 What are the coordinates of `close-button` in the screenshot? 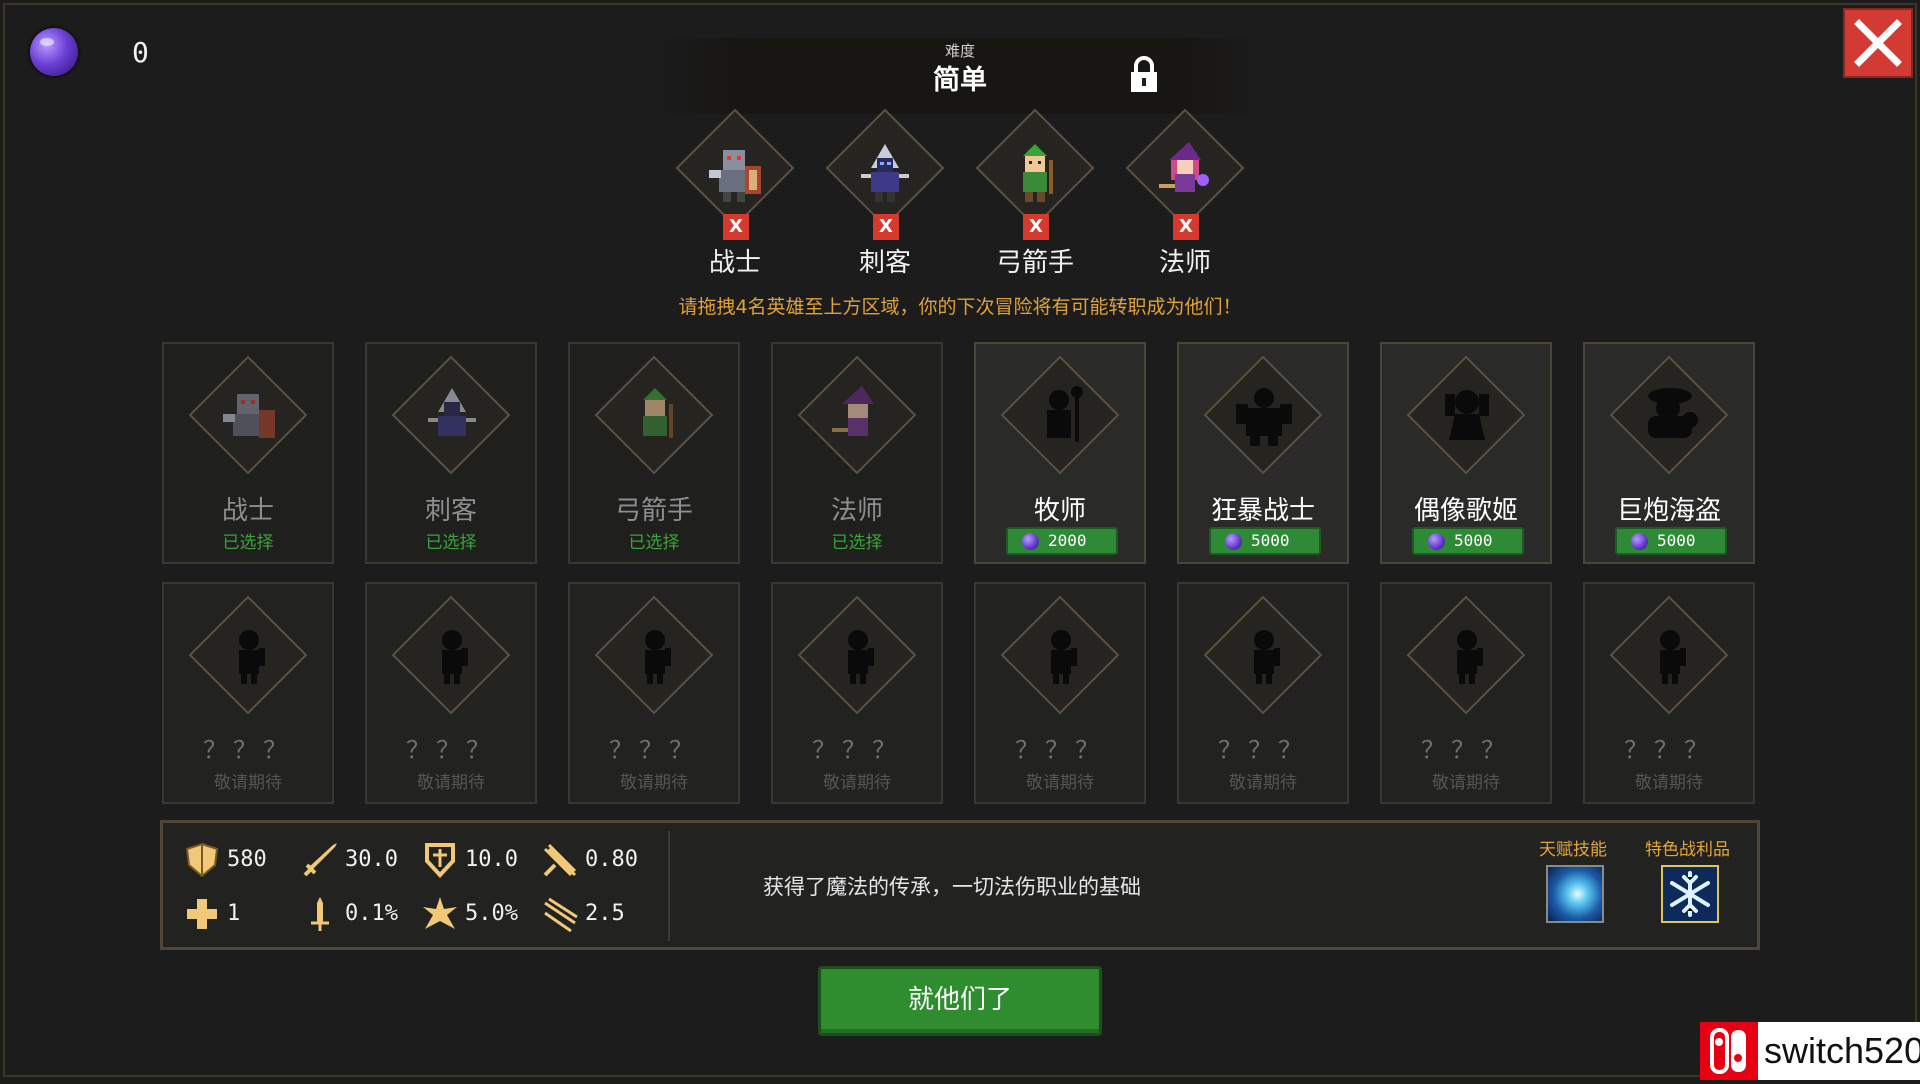 It's located at (1878, 43).